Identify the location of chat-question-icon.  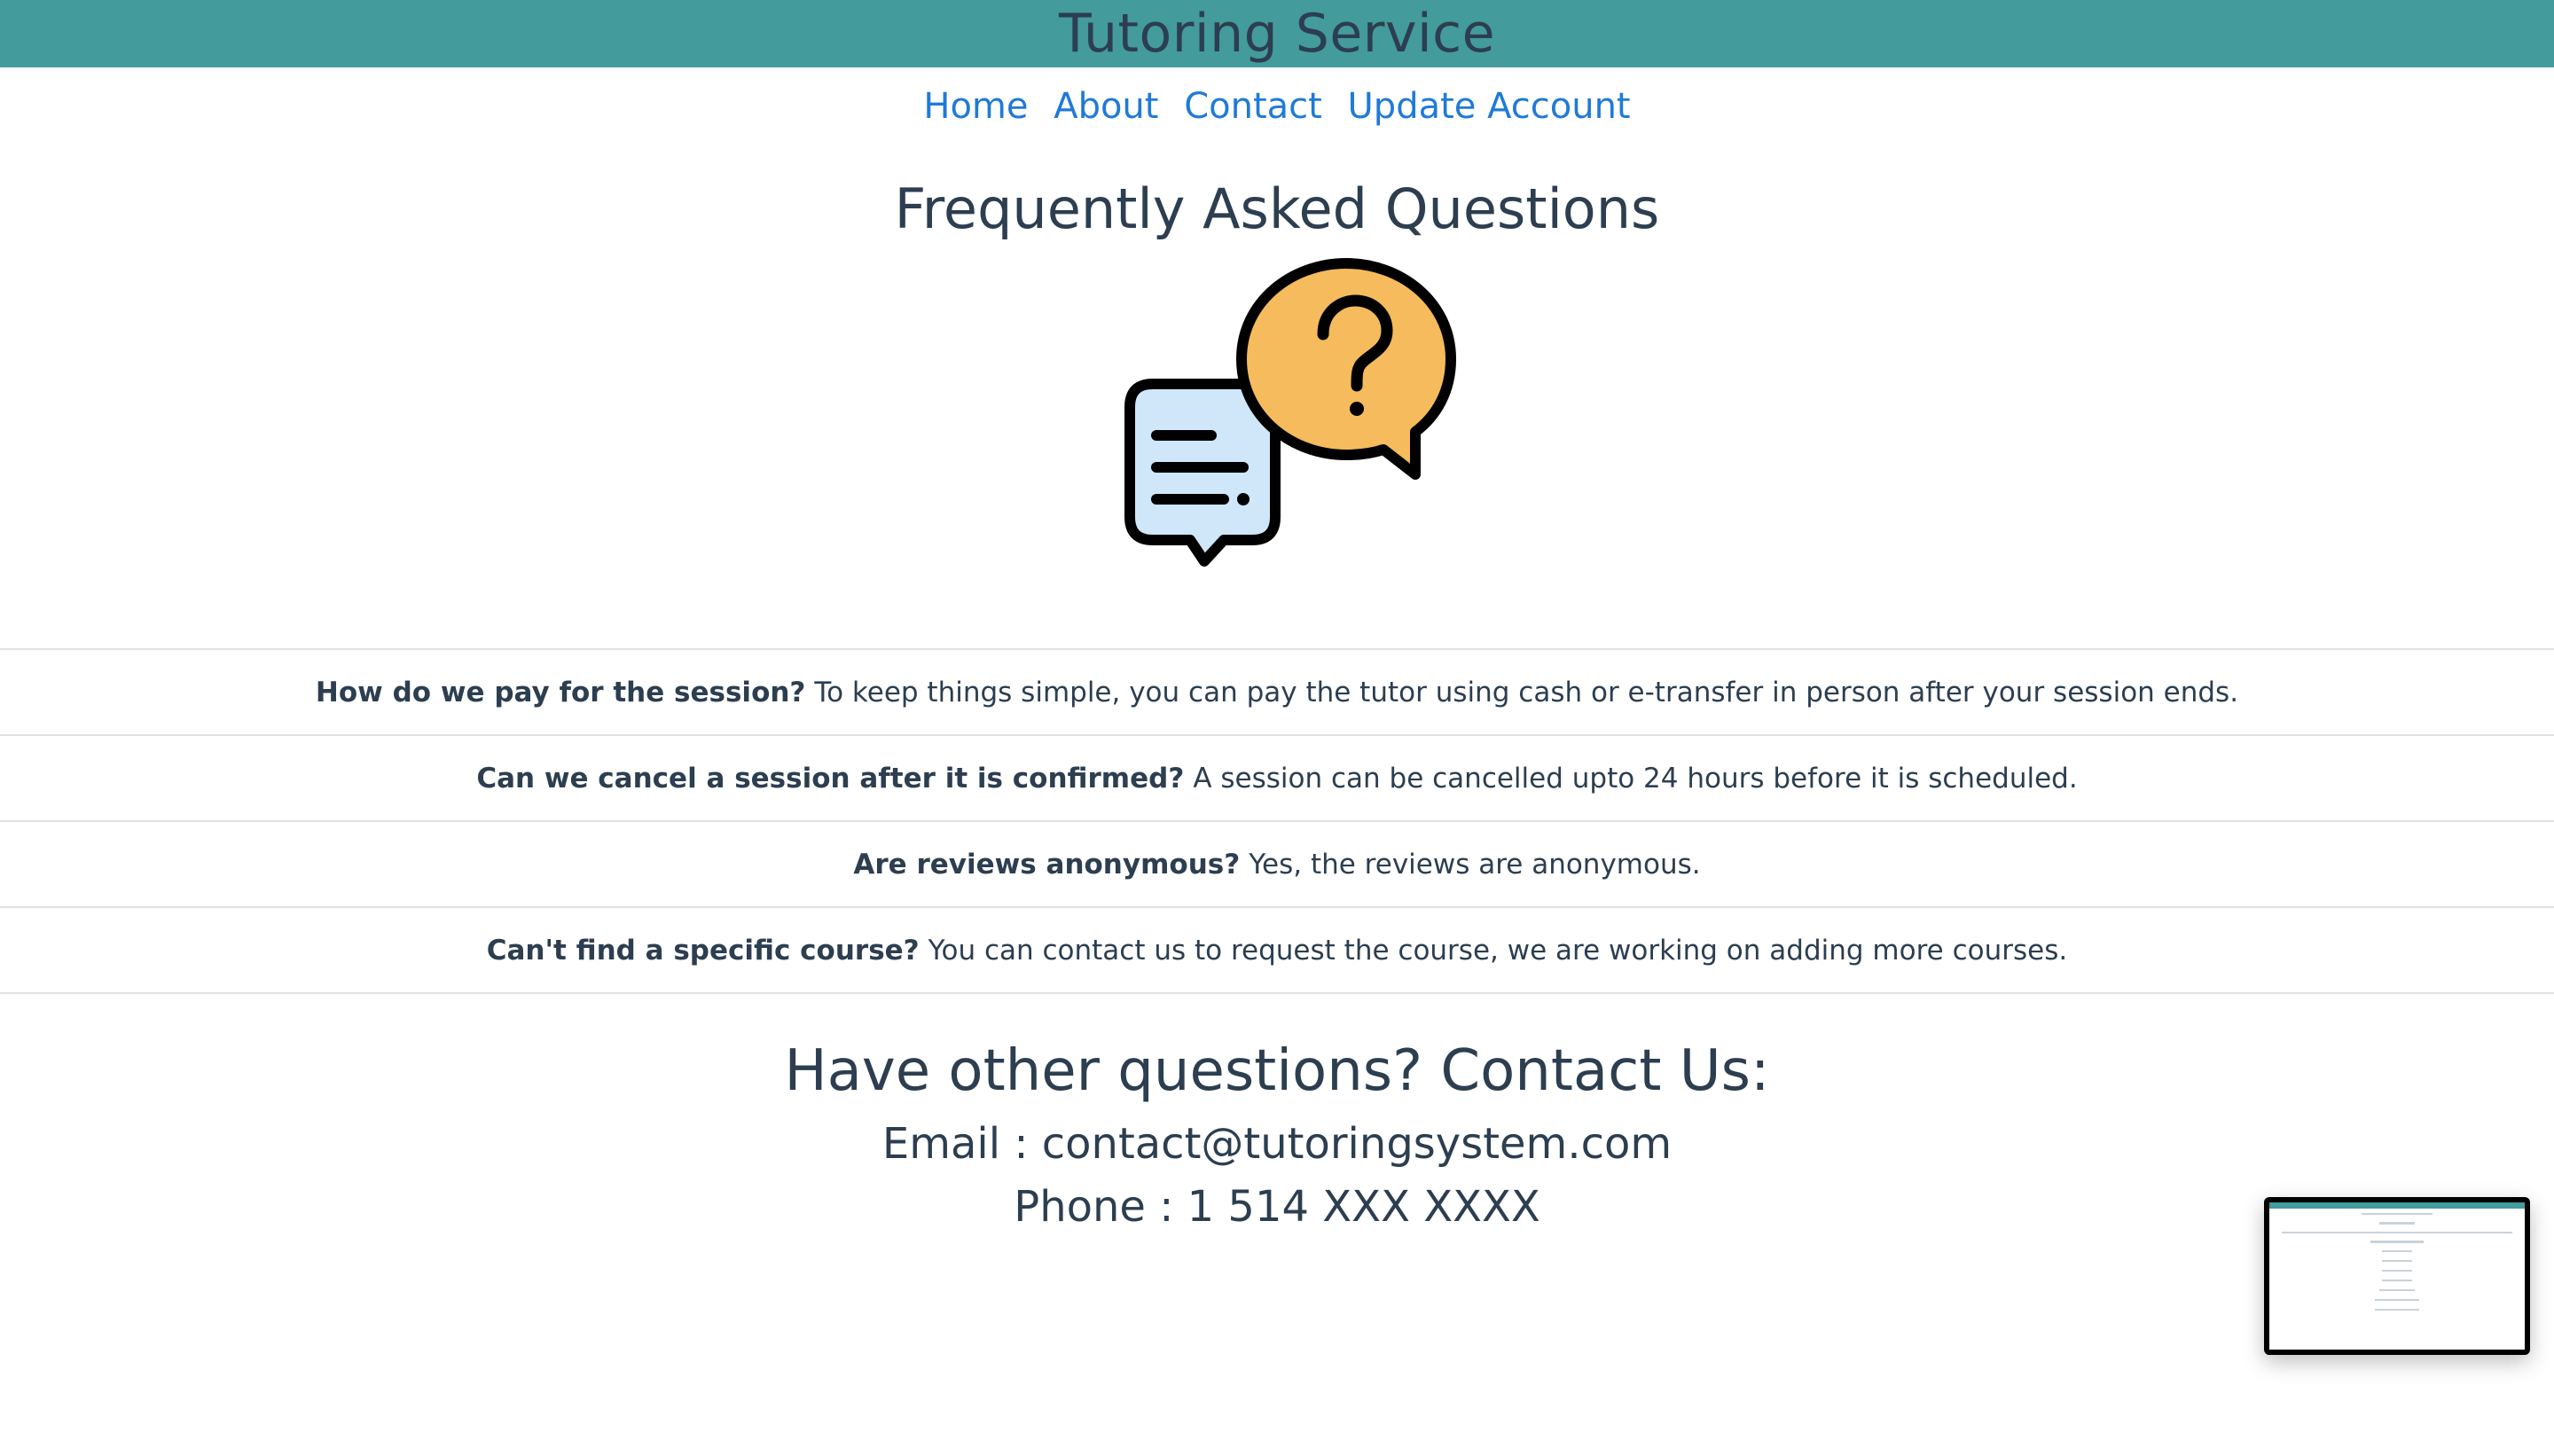
(1277, 439).